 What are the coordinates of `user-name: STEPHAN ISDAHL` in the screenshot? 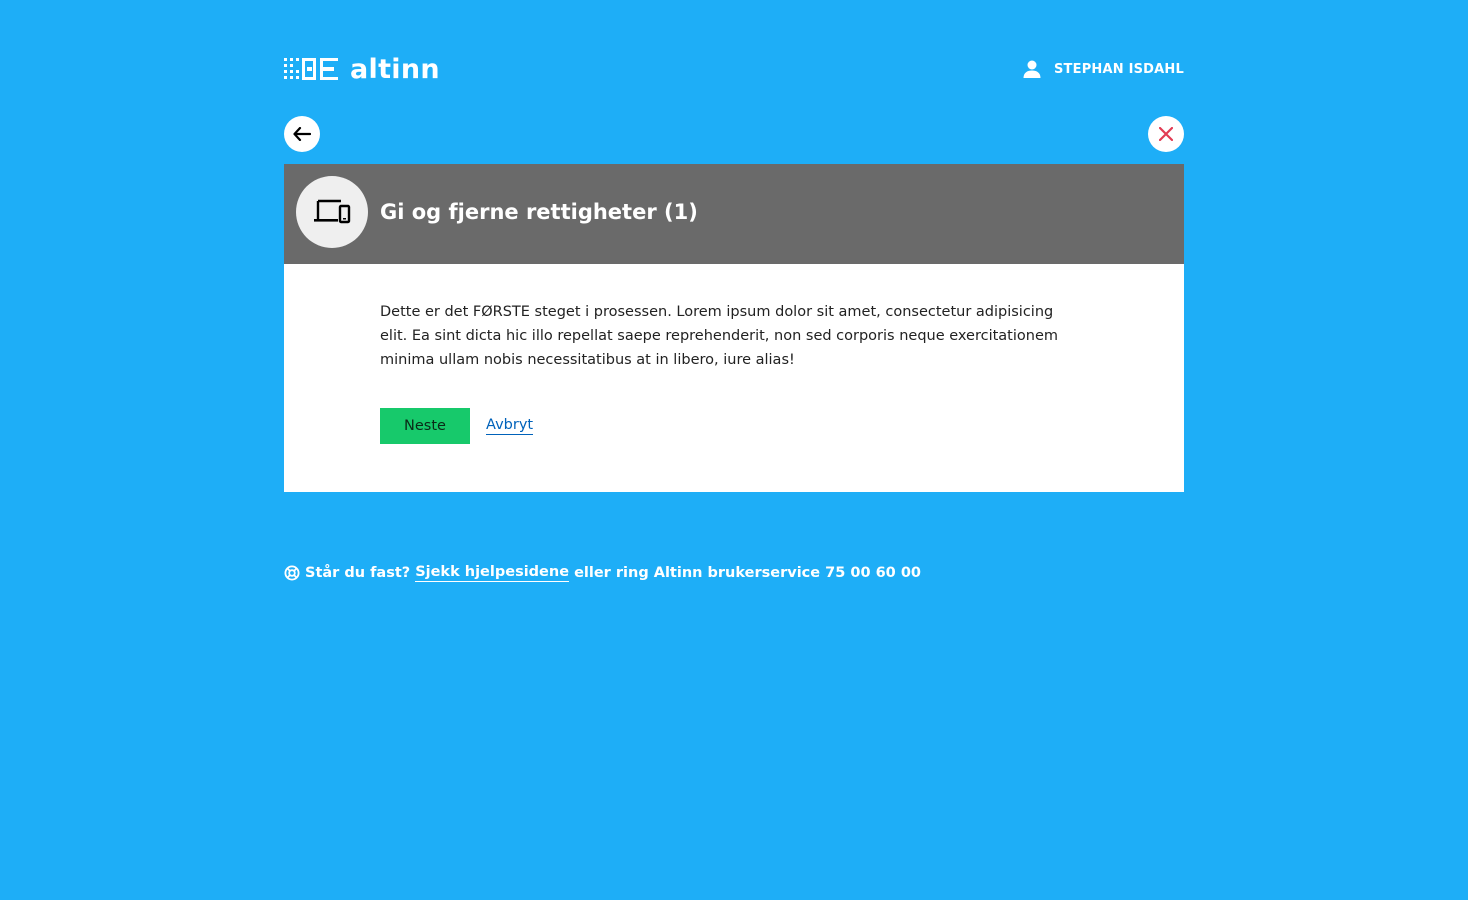 It's located at (1118, 69).